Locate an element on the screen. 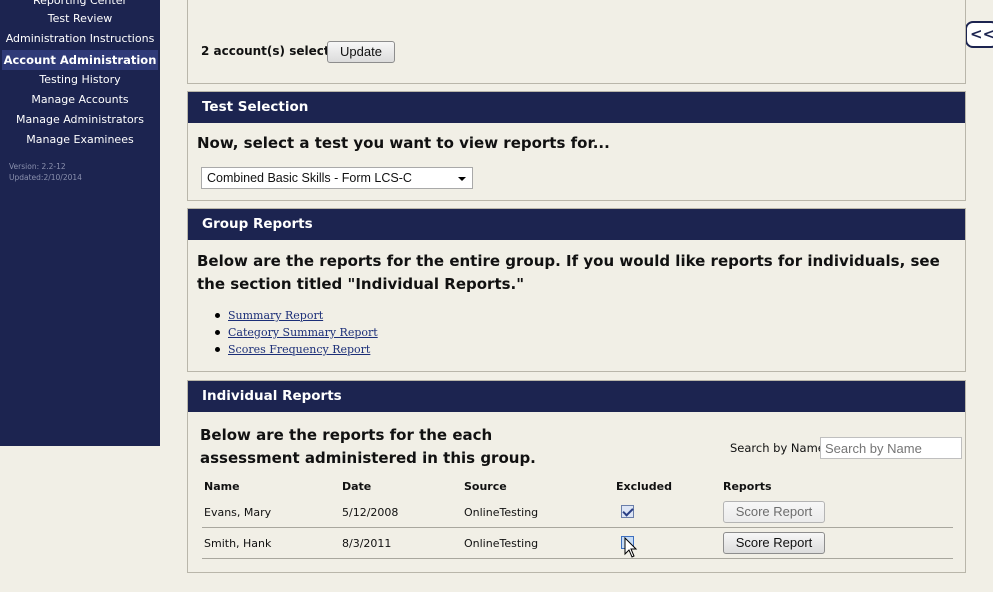 Image resolution: width=993 pixels, height=592 pixels. sidebar-item-reporting-center: Reporting Center is located at coordinates (80, 4).